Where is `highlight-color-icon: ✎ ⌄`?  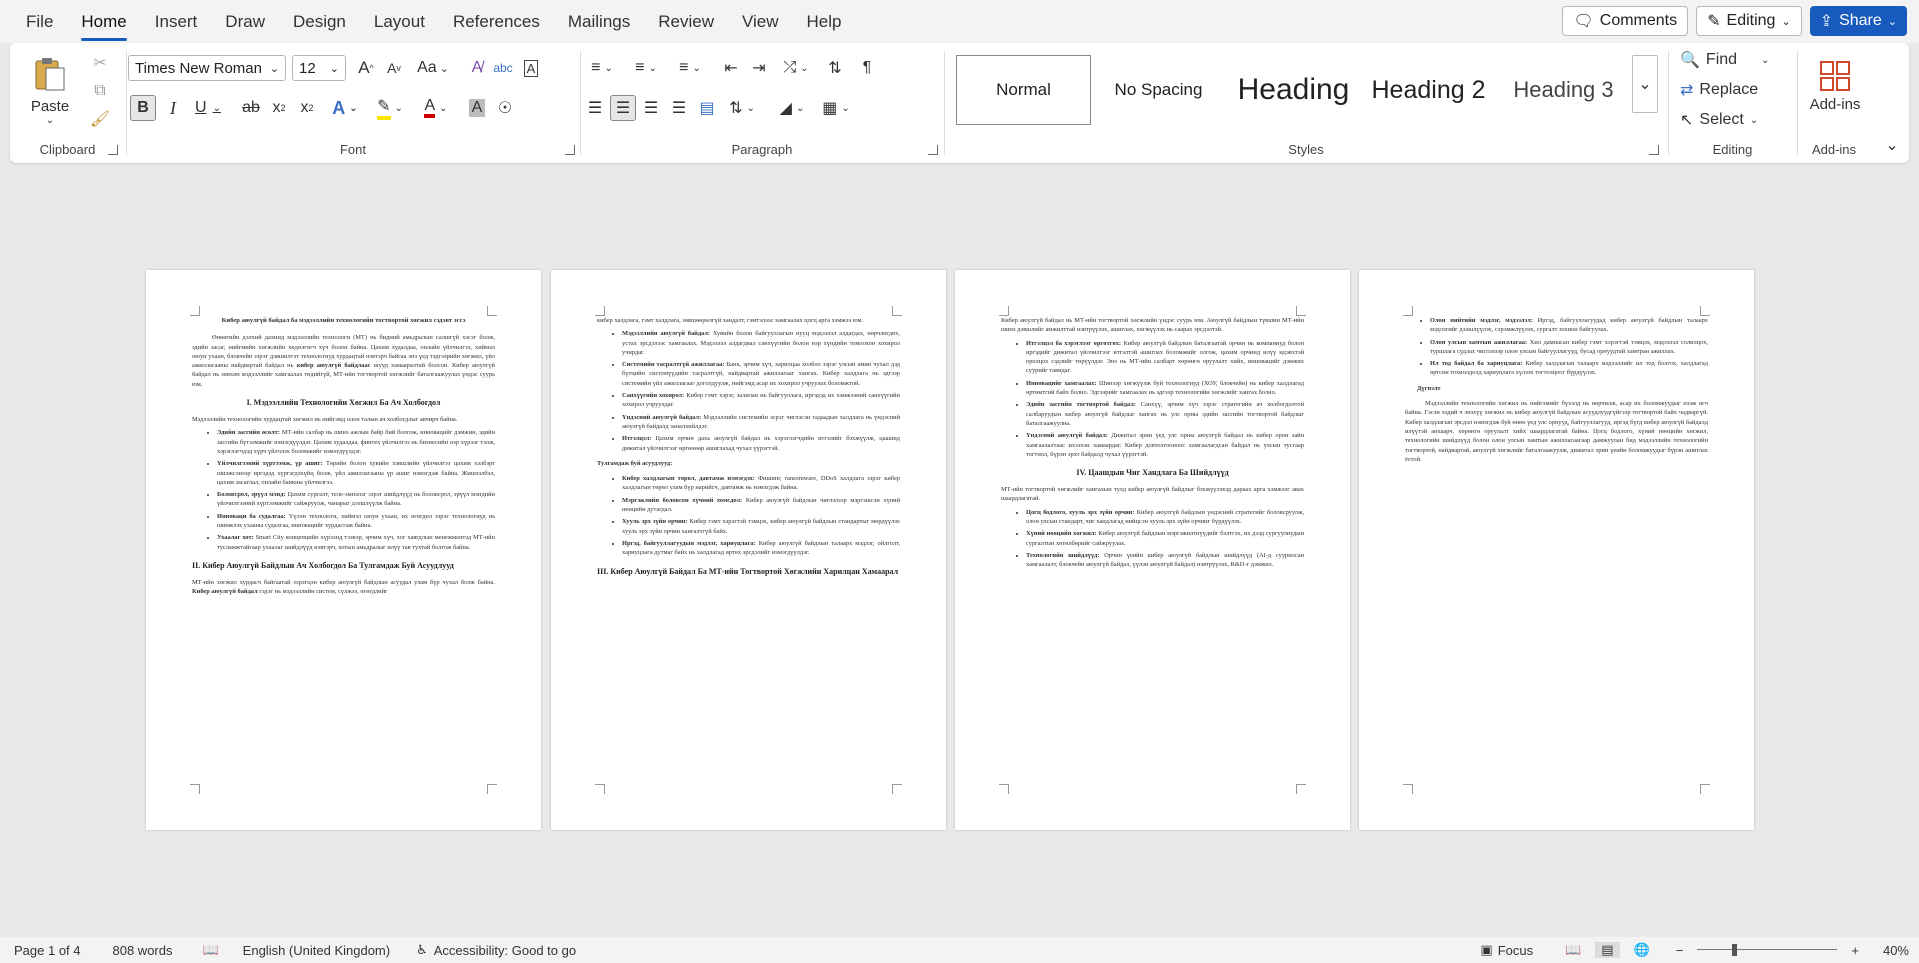
highlight-color-icon: ✎ ⌄ is located at coordinates (390, 108).